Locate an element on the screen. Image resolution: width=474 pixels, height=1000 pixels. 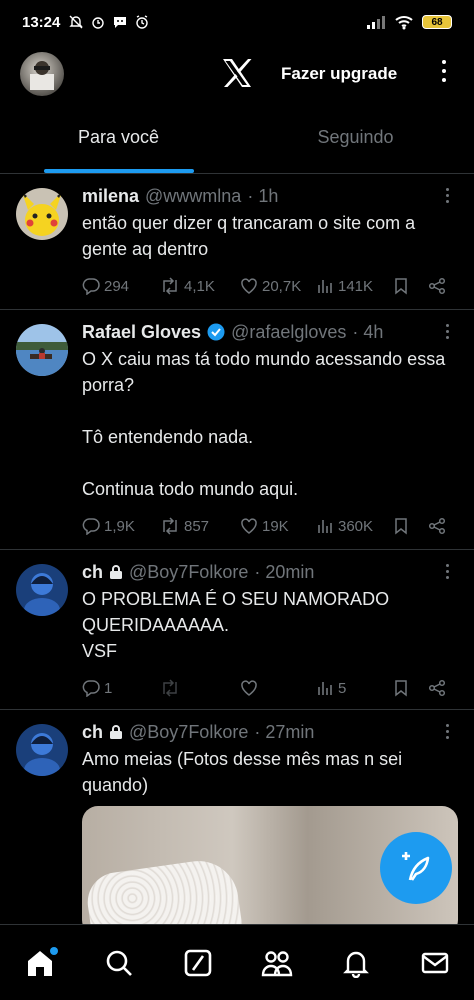
blue-portrait-avatar is located at coordinates (42, 590).